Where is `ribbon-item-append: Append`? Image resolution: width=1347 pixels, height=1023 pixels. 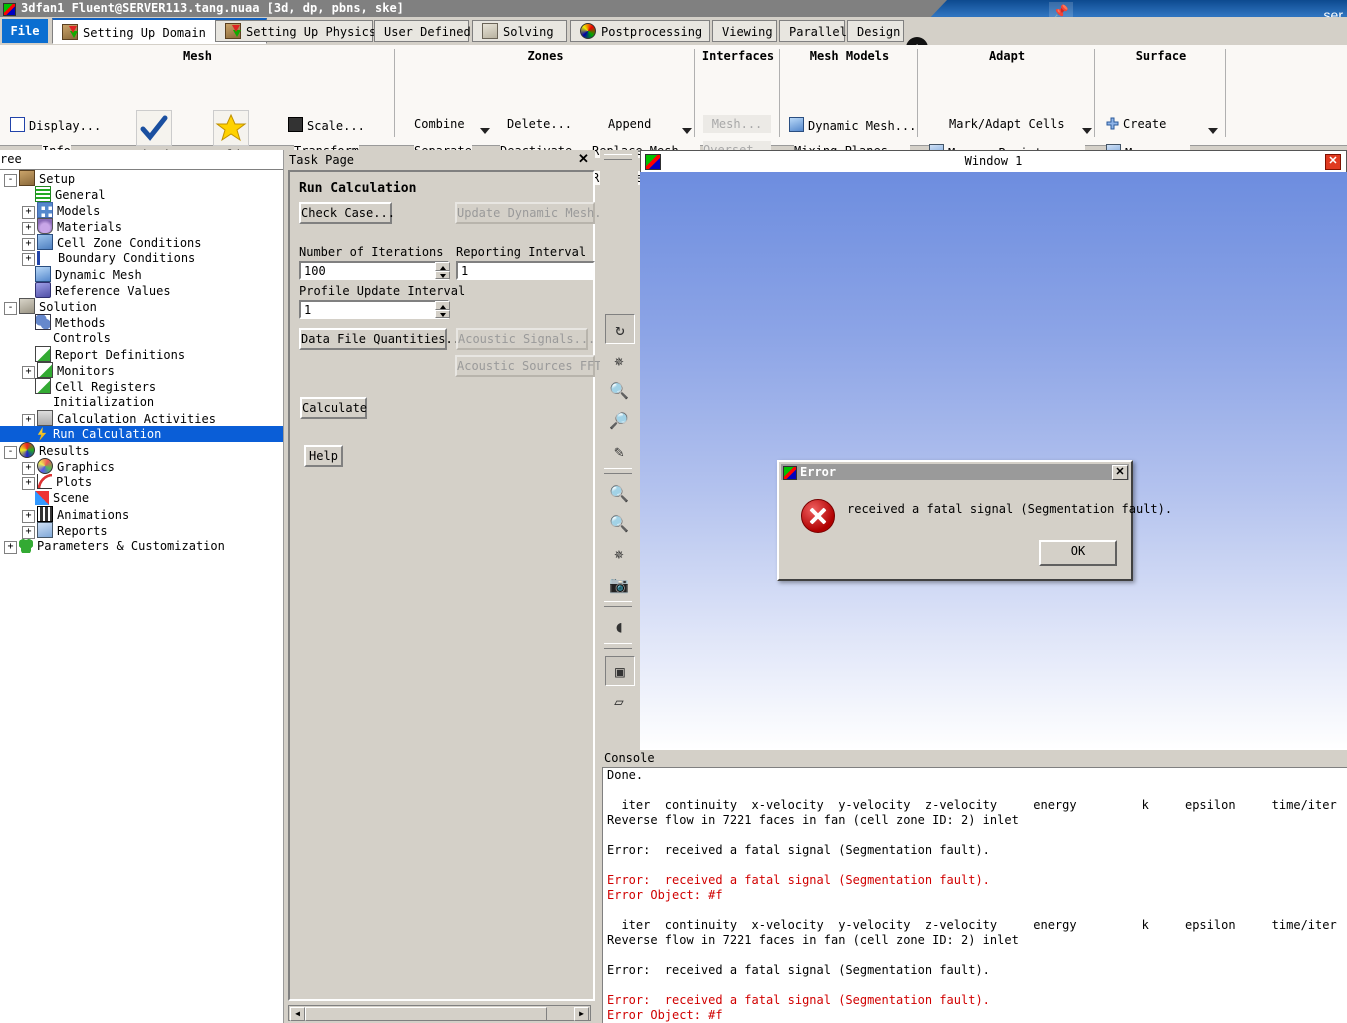
ribbon-item-append: Append is located at coordinates (630, 124).